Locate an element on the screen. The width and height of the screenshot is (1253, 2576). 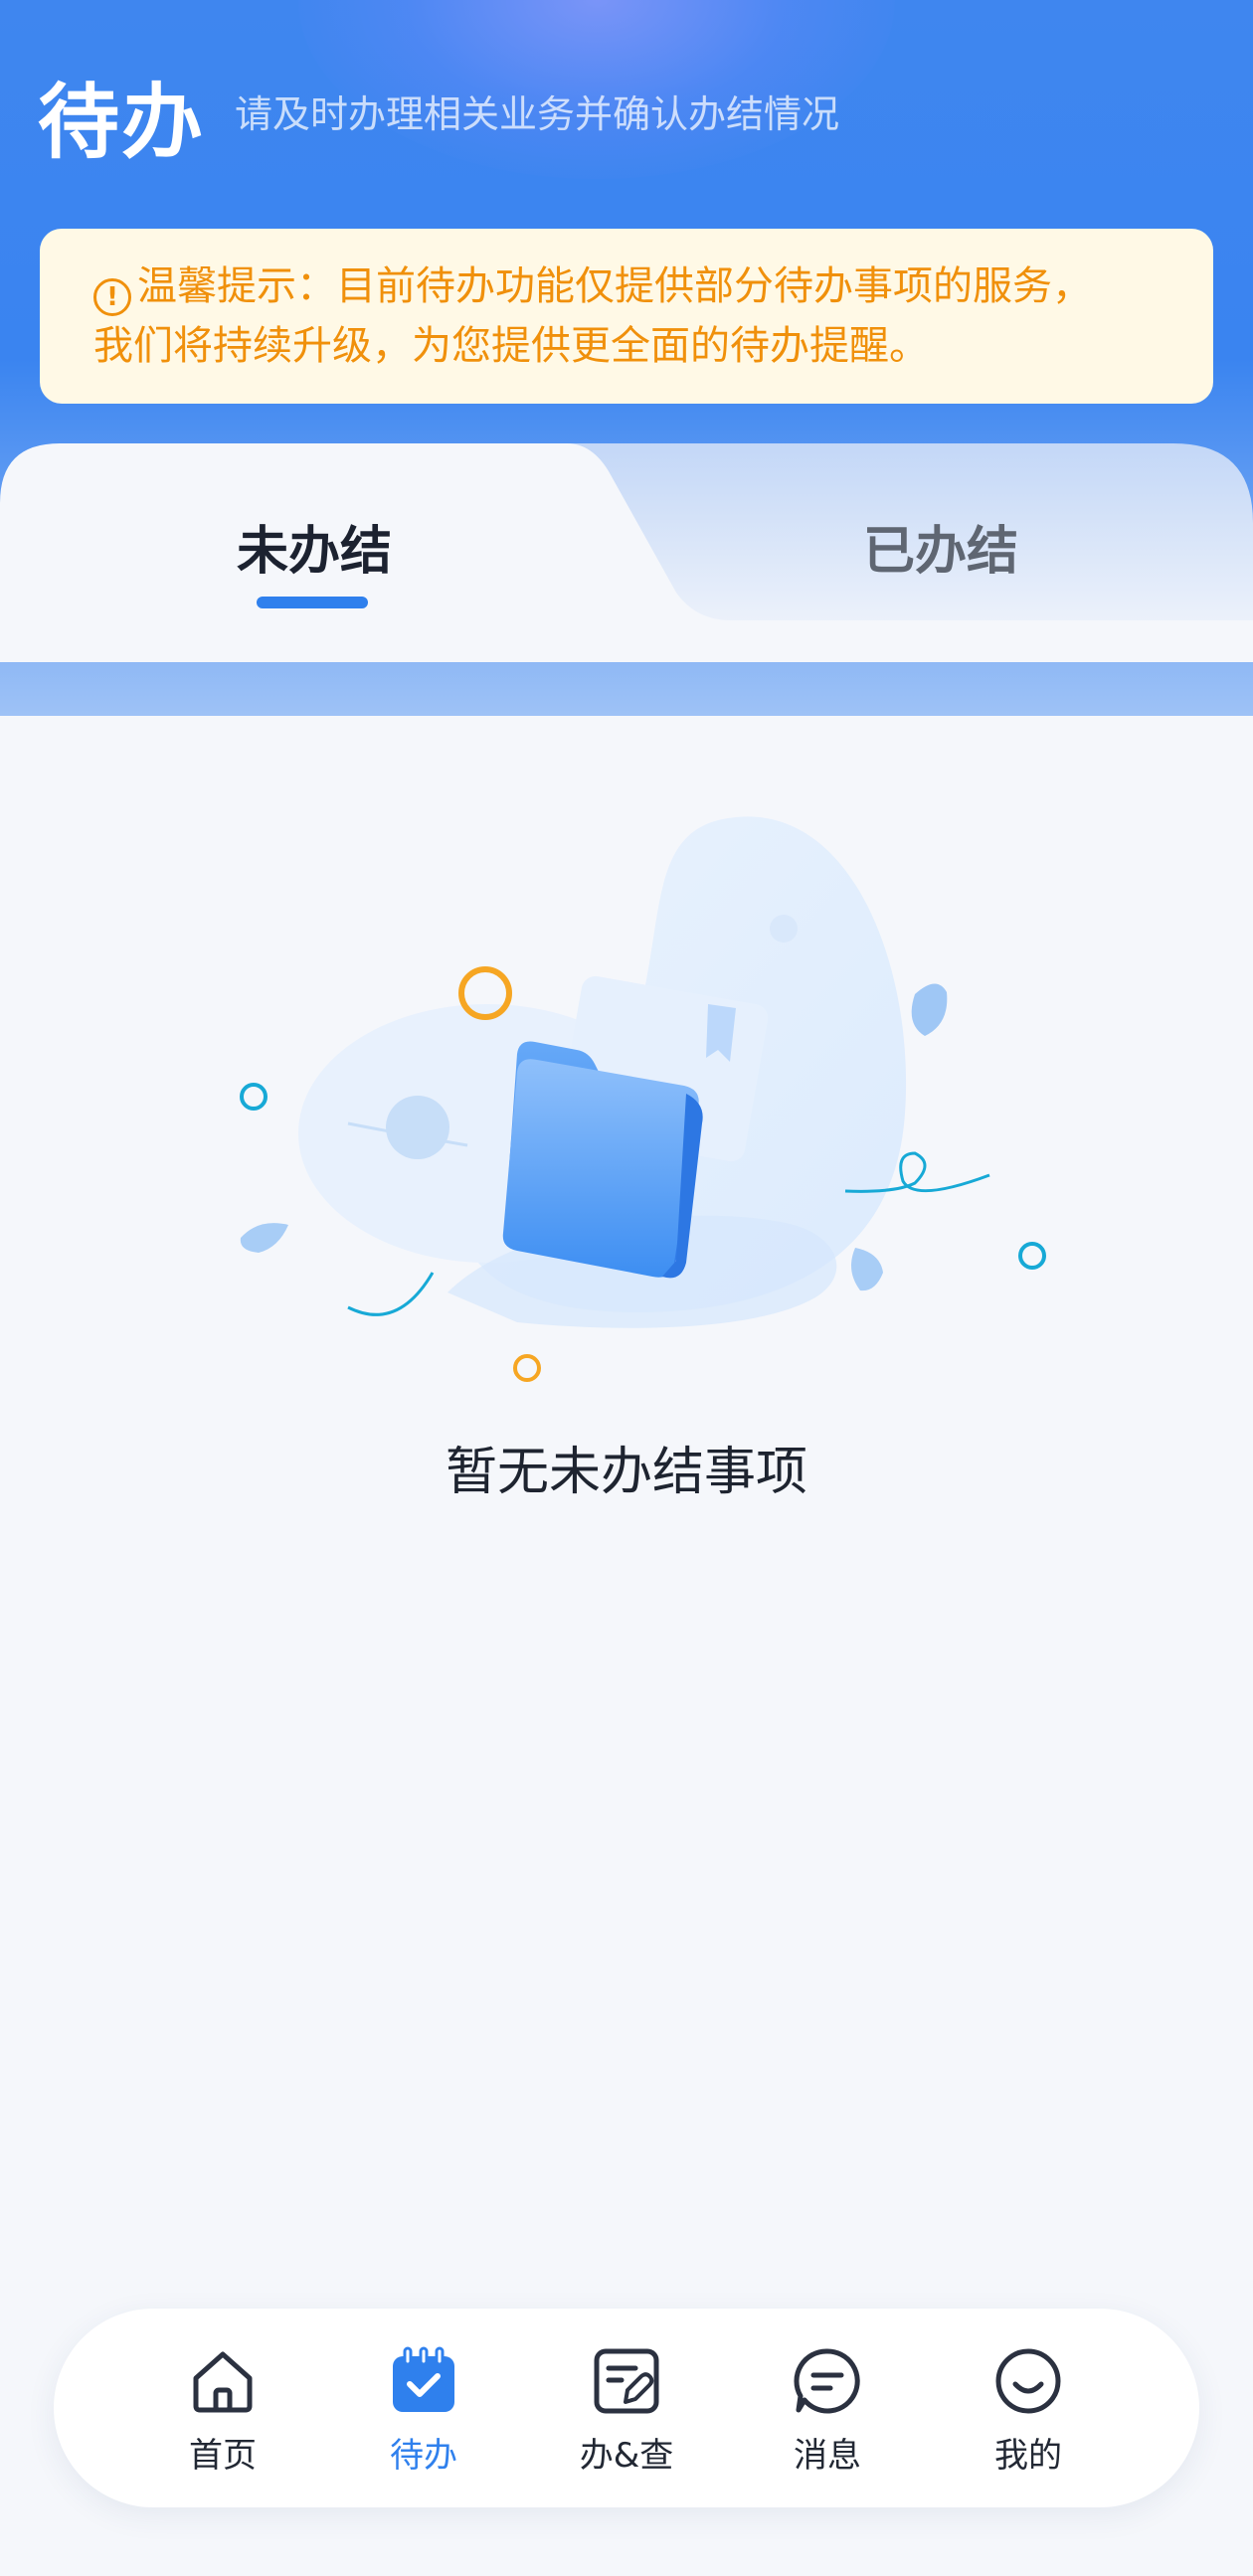
bottom-navigation: 首页 待办 办&查 消息 我的 is located at coordinates (626, 2408).